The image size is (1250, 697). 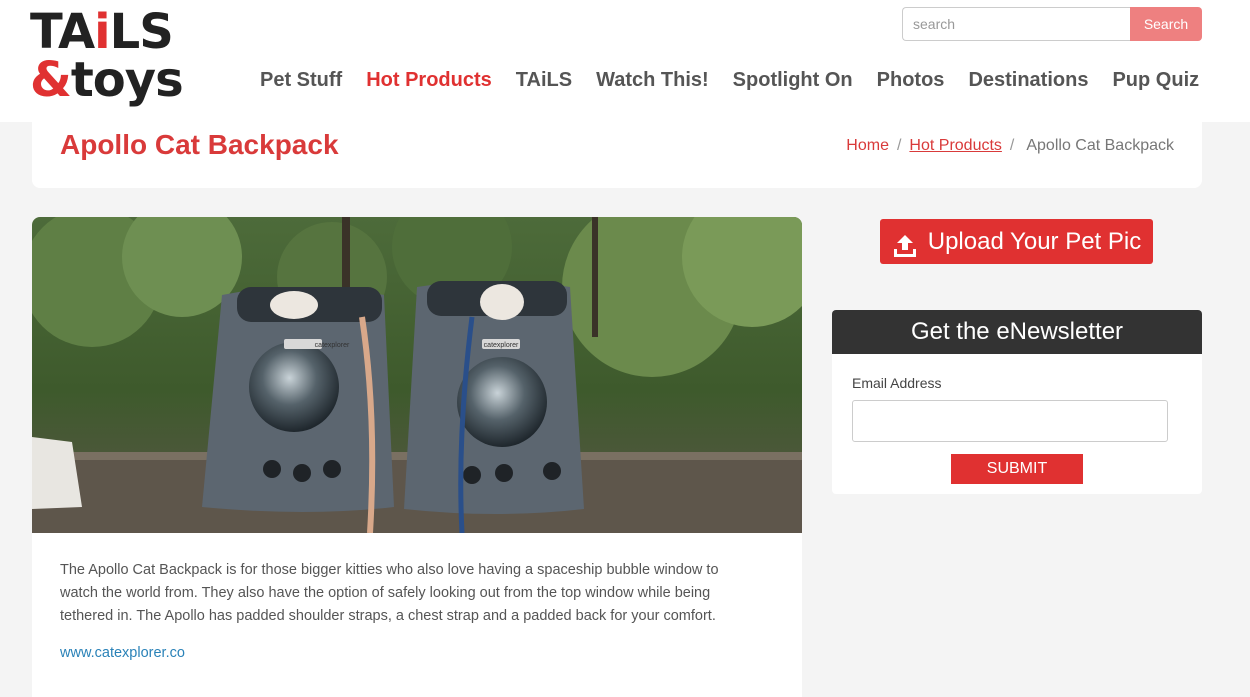 I want to click on site-logo: TAiLS &toys, so click(x=115, y=61).